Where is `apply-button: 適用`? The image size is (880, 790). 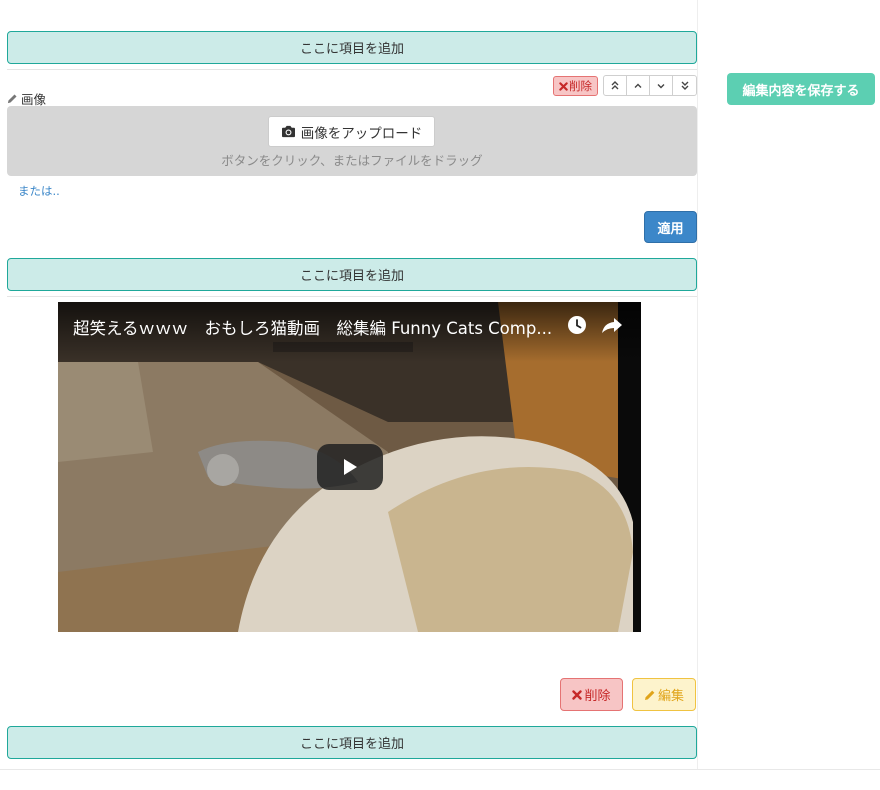 apply-button: 適用 is located at coordinates (670, 227).